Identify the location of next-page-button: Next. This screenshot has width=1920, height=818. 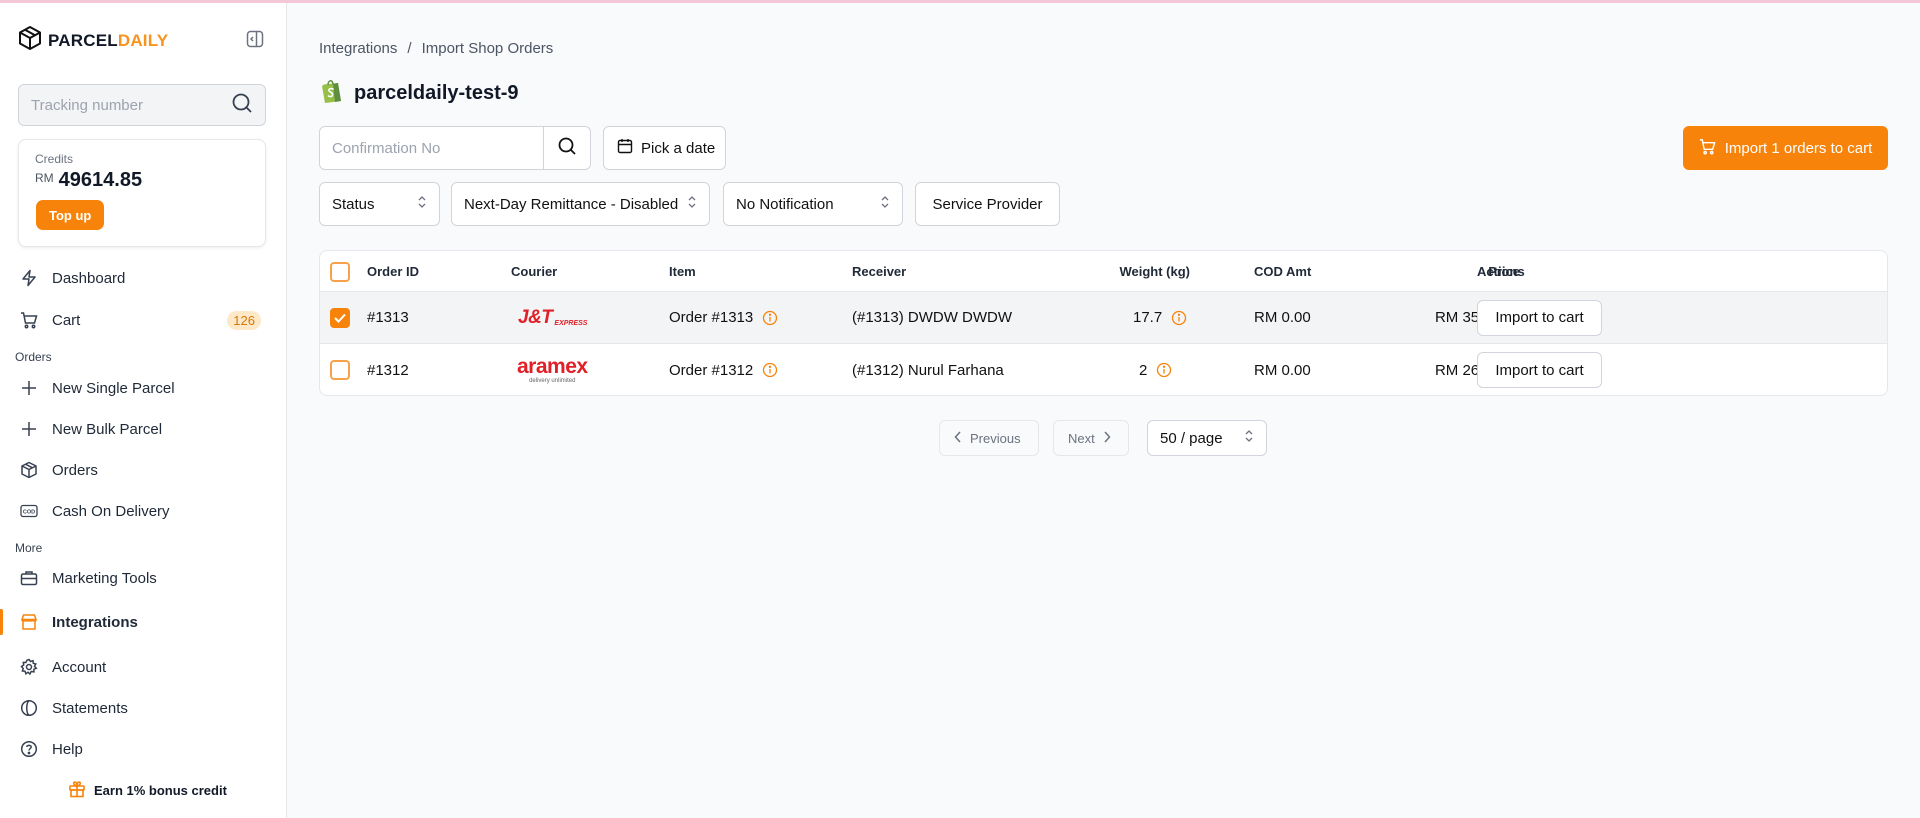
(1091, 438).